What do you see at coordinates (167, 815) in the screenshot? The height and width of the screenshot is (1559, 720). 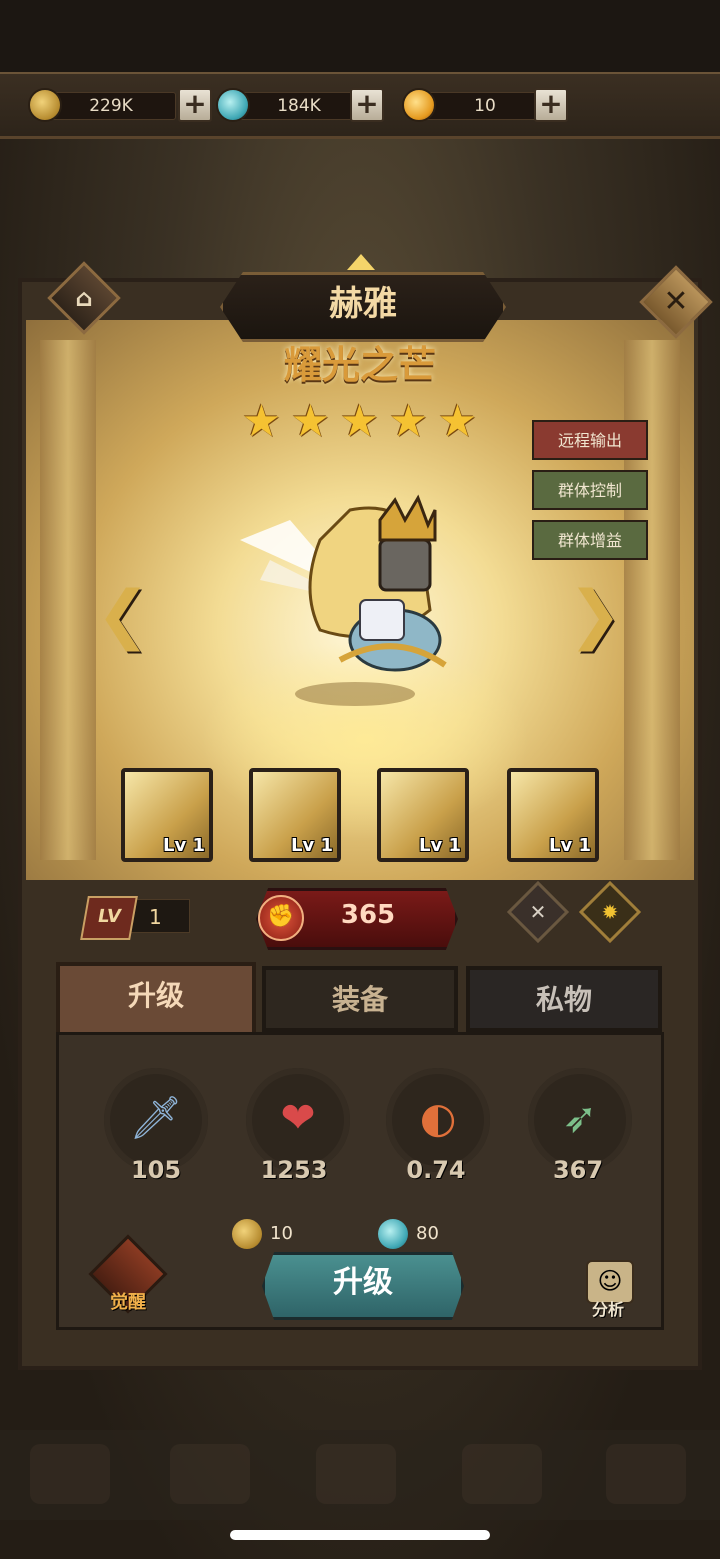 I see `skill-slot-1: Lv 1` at bounding box center [167, 815].